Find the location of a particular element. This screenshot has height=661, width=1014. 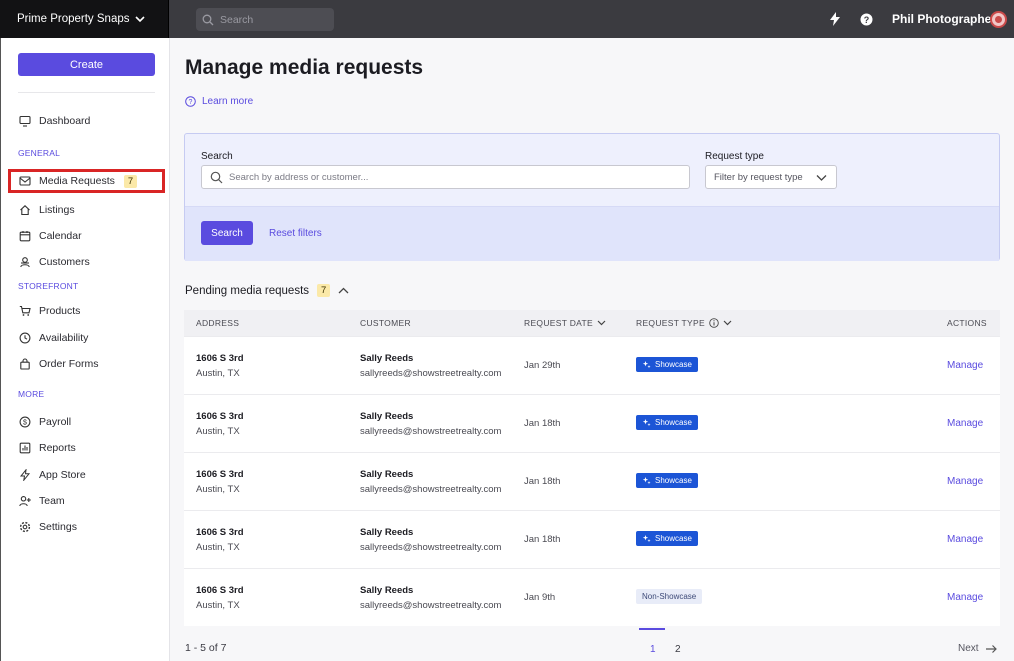

sidebar-section-more: MORE is located at coordinates (31, 394).